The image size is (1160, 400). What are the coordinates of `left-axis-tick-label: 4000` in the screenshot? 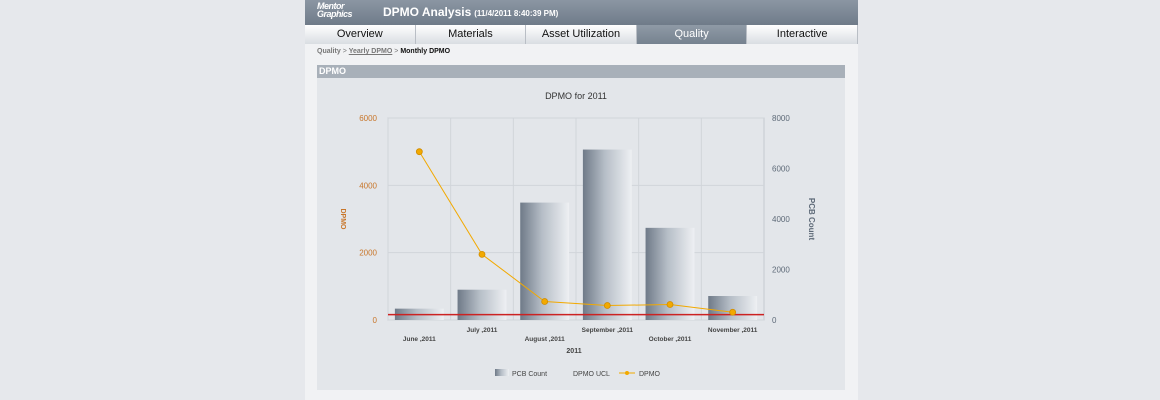 It's located at (368, 185).